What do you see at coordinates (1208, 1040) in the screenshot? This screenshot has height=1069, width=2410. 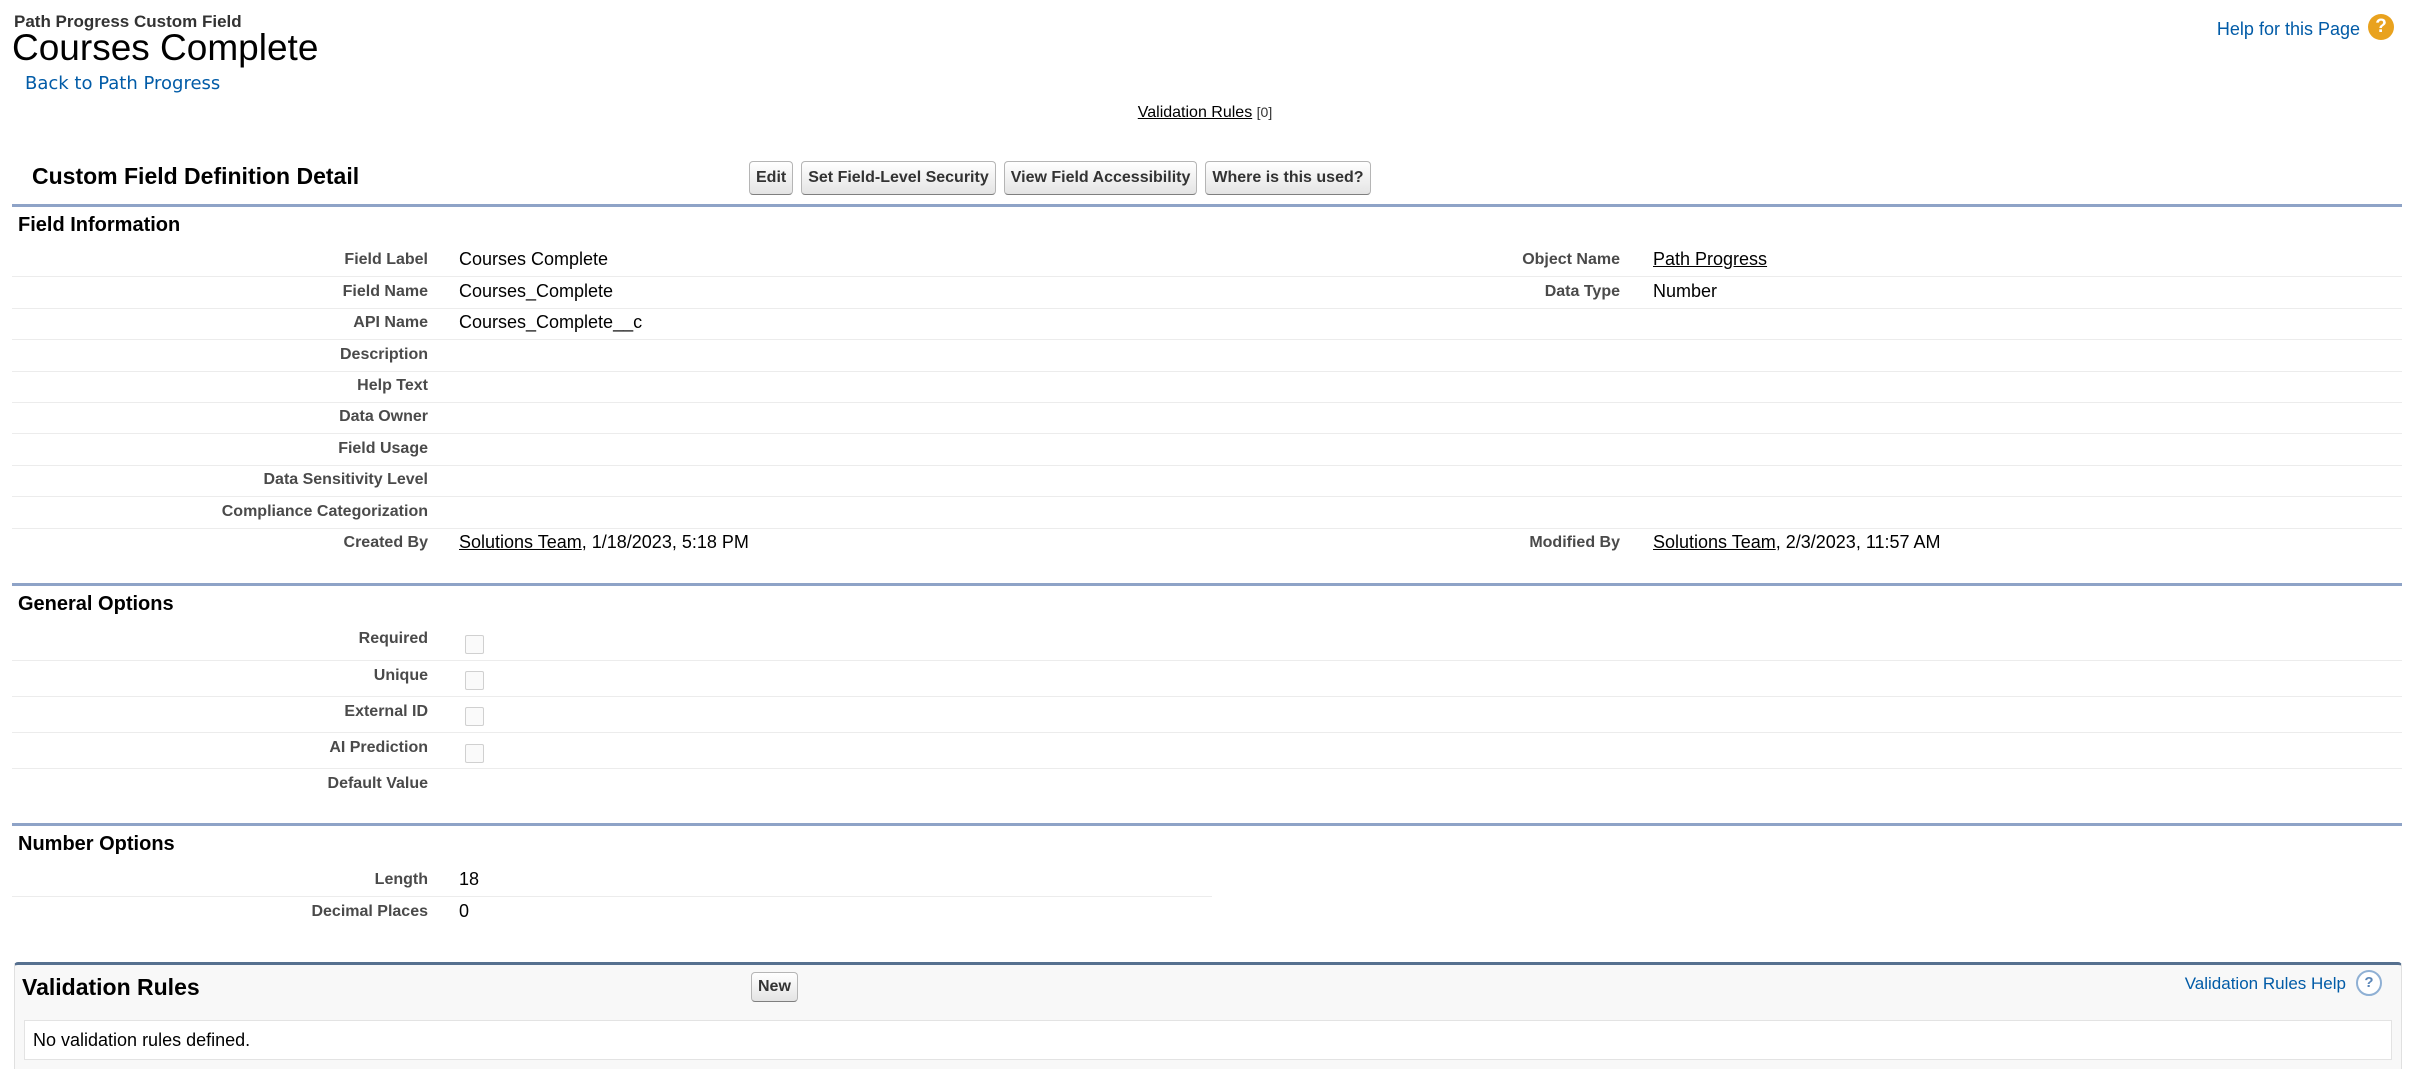 I see `empty-list-message: No validation rules defined.` at bounding box center [1208, 1040].